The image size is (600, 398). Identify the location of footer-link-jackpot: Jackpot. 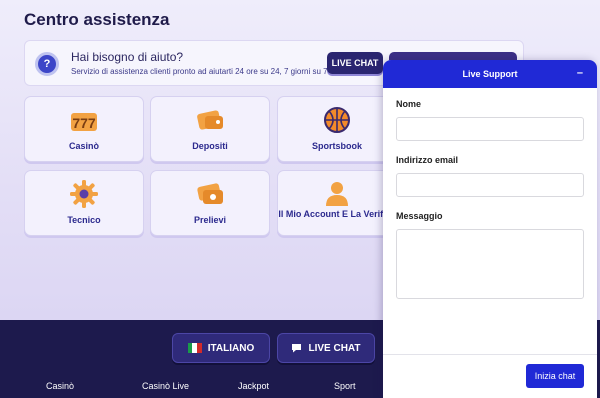
(253, 386).